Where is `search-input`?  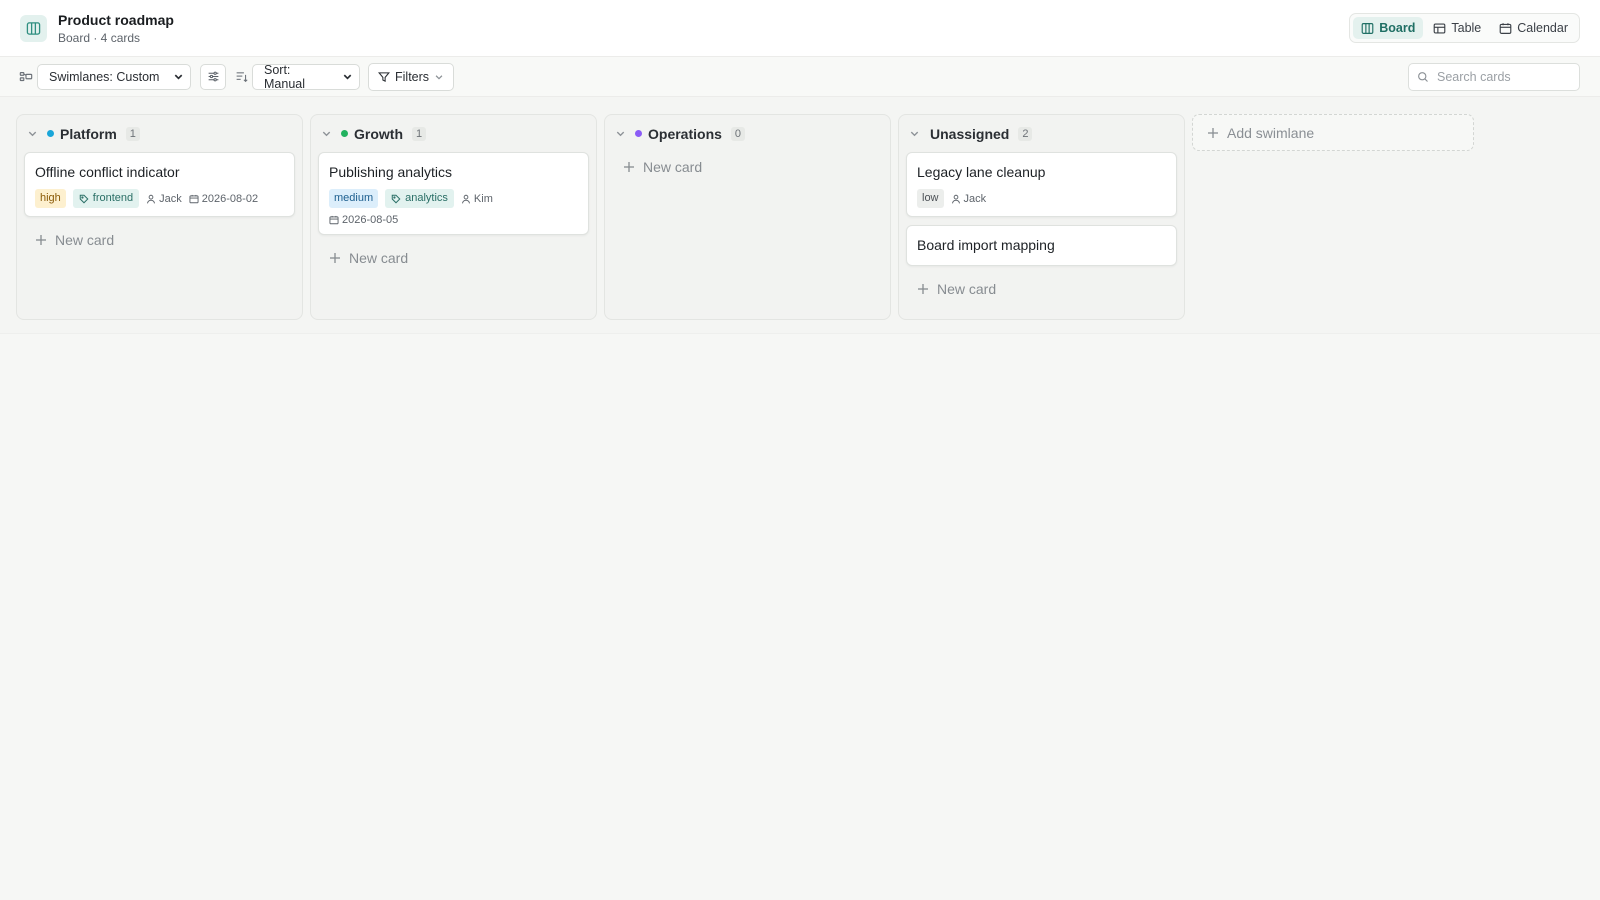
search-input is located at coordinates (1504, 77).